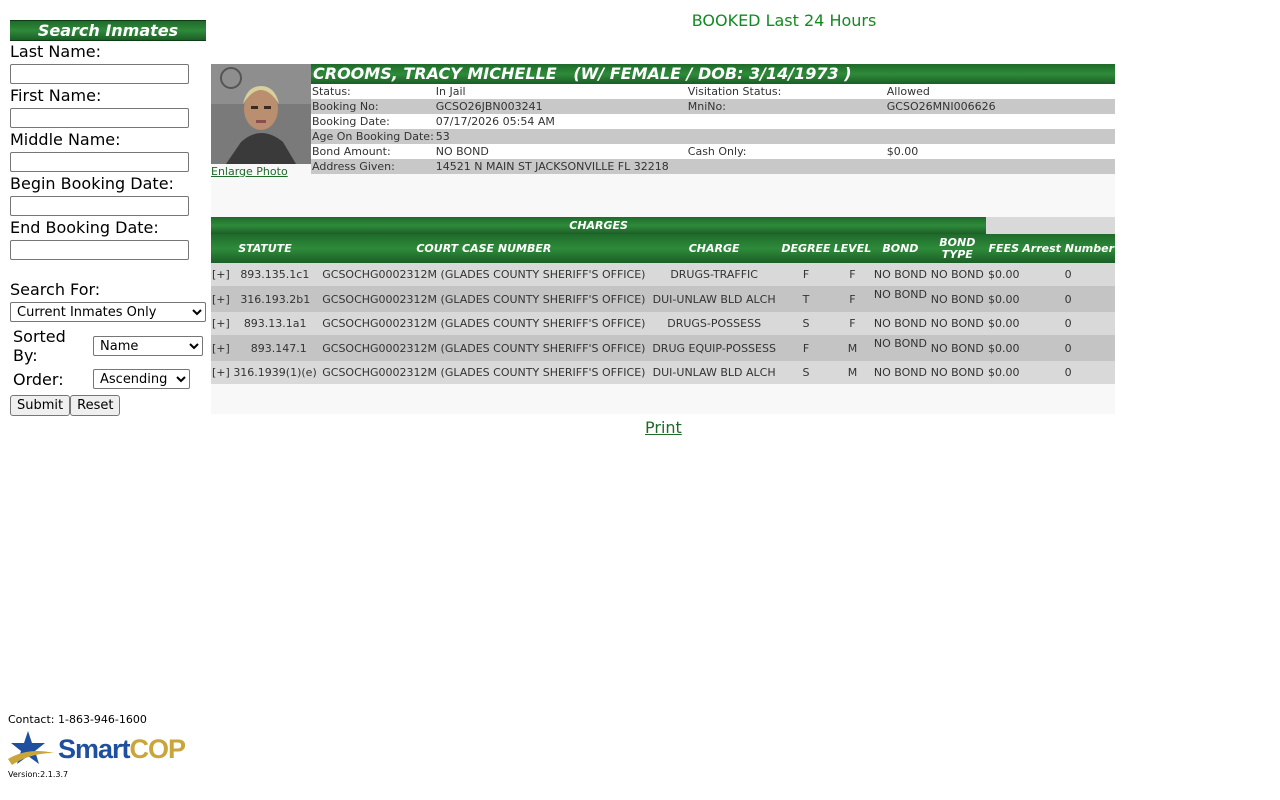 Image resolution: width=1280 pixels, height=800 pixels. What do you see at coordinates (38, 774) in the screenshot?
I see `version-text: Version:2.1.3.7` at bounding box center [38, 774].